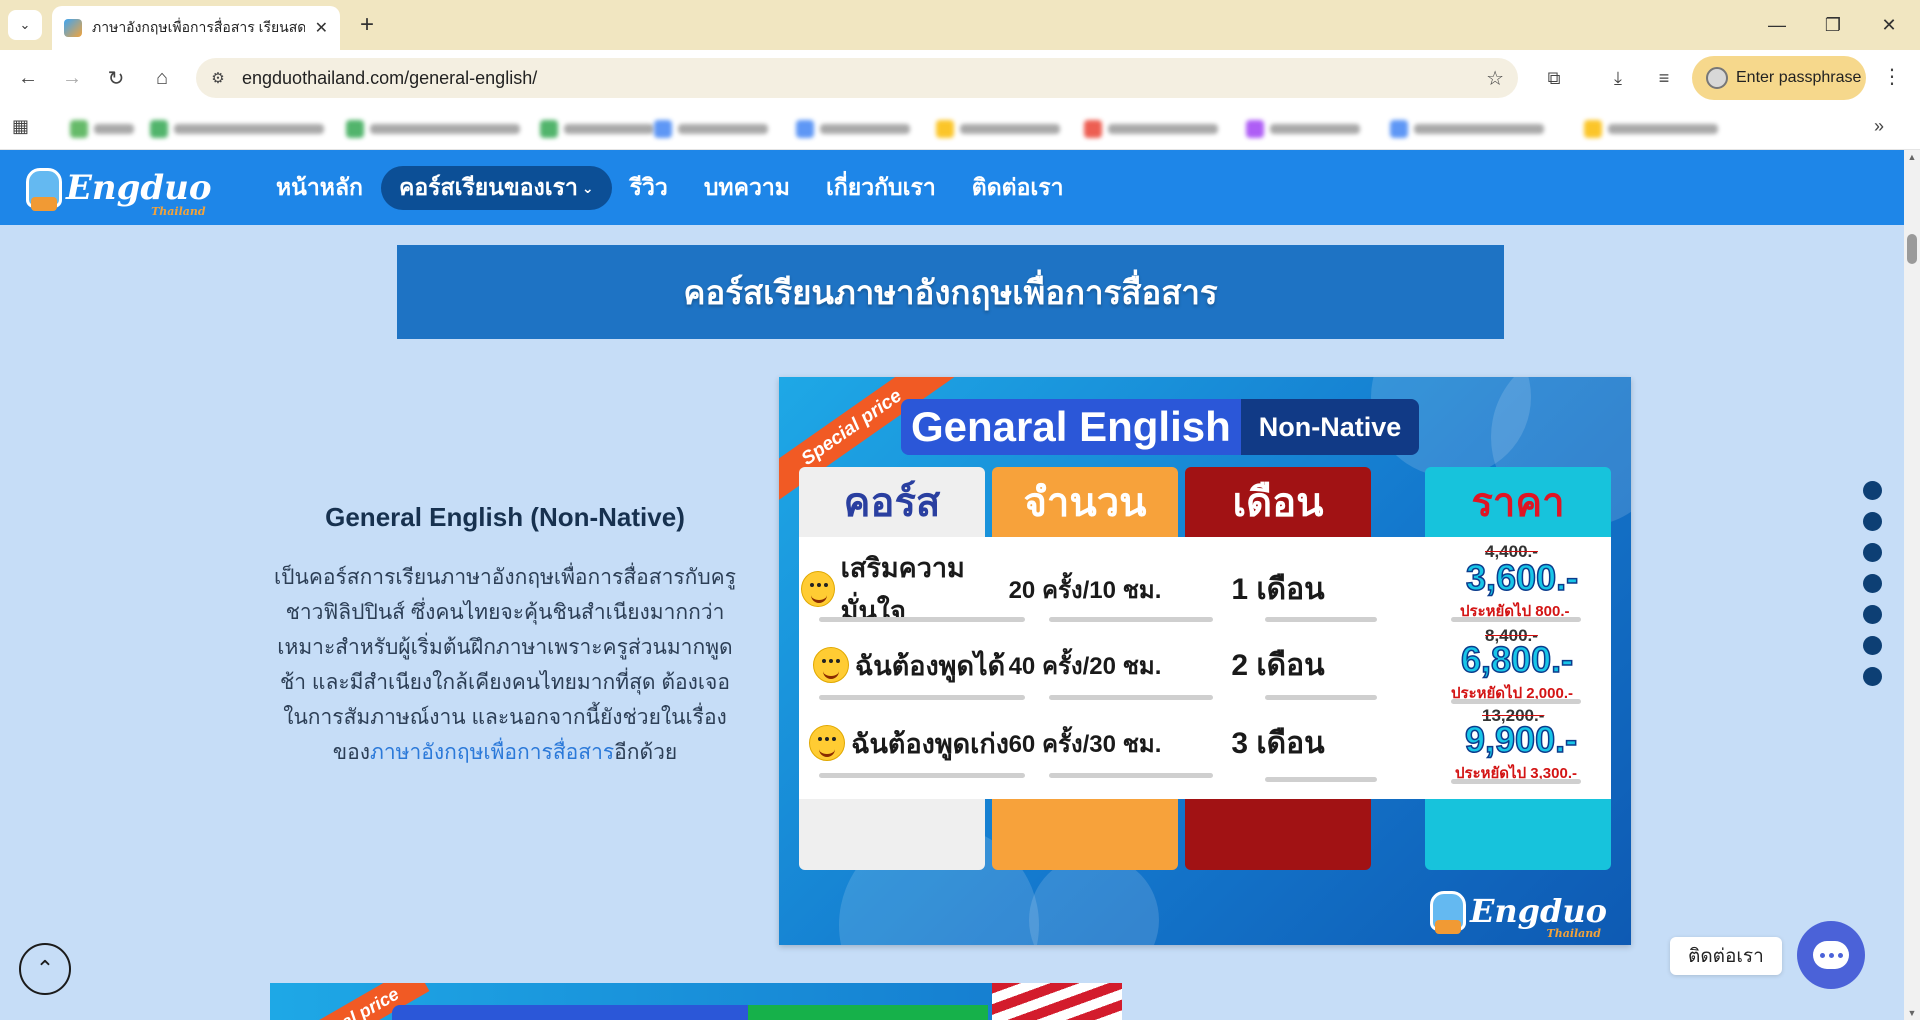  What do you see at coordinates (881, 188) in the screenshot?
I see `menu-item-about: เกี่ยวกับเรา` at bounding box center [881, 188].